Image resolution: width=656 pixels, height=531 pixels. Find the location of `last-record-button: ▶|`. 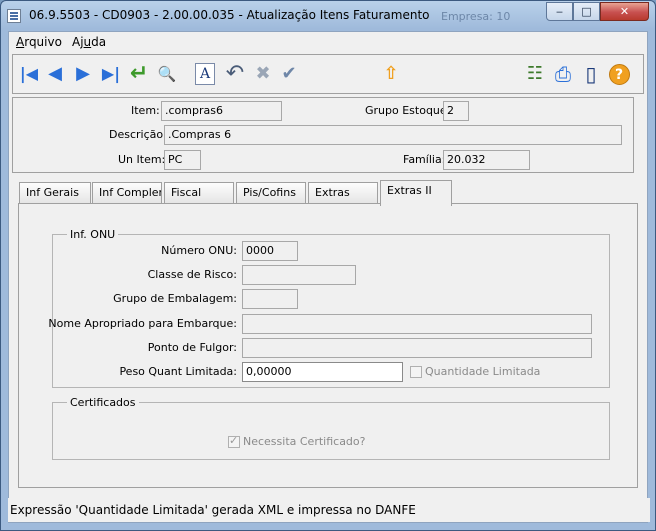

last-record-button: ▶| is located at coordinates (111, 74).